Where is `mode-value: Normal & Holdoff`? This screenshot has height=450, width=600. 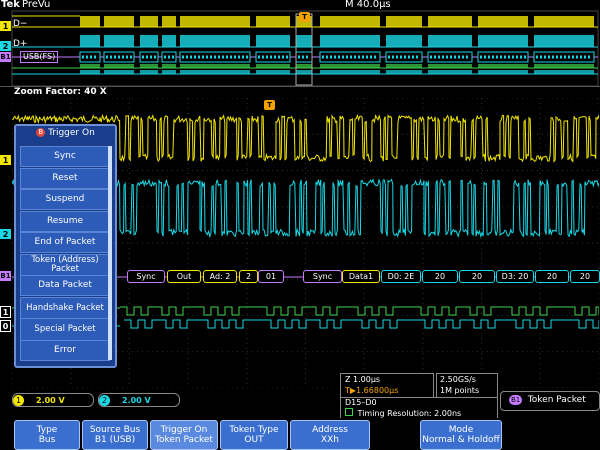 mode-value: Normal & Holdoff is located at coordinates (461, 440).